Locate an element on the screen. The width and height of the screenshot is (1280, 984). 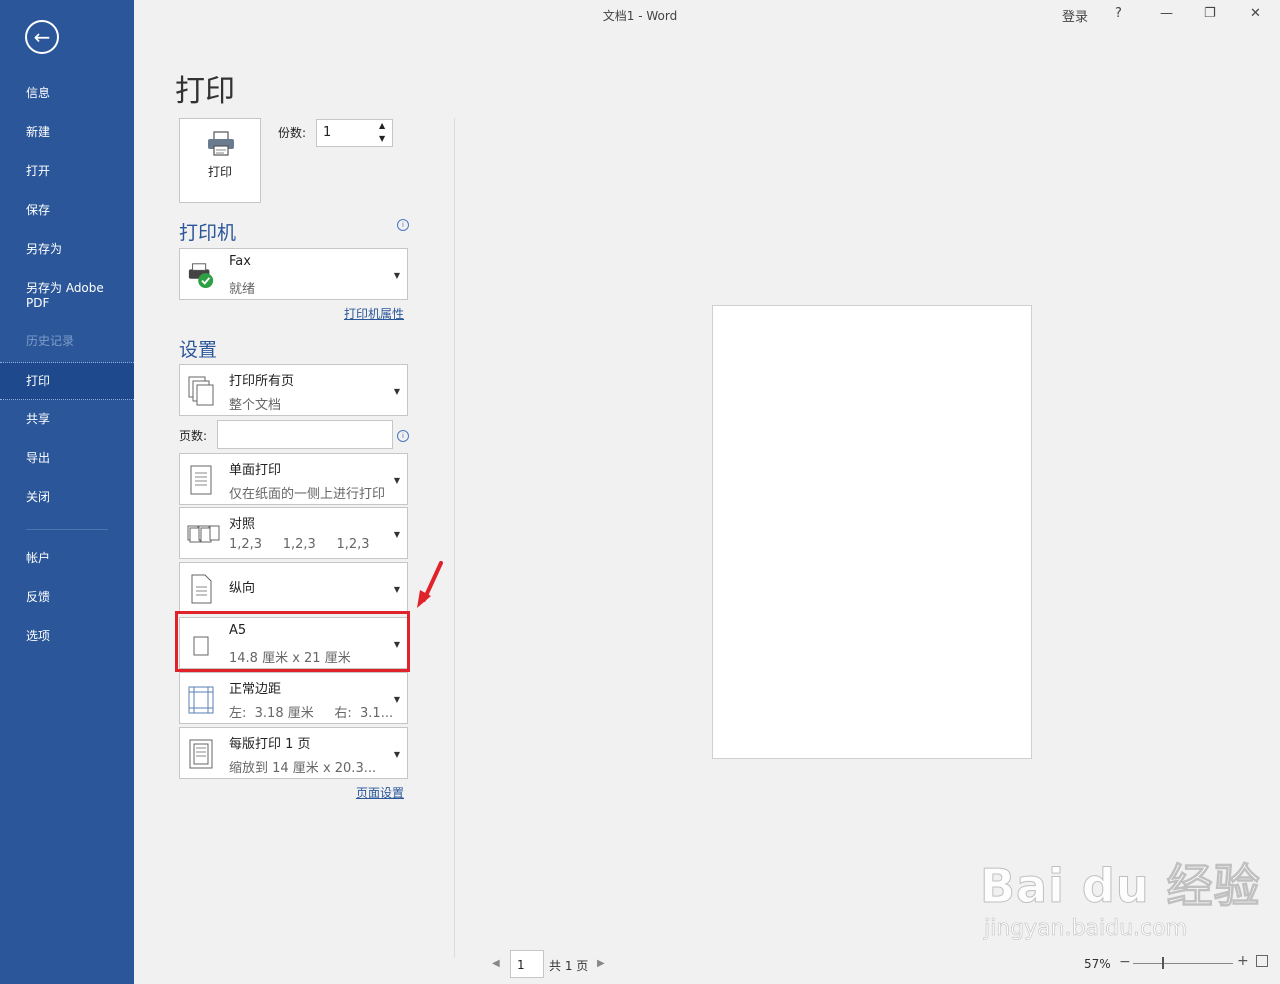
sidebar-item-save-as-pdf: 另存为 Adobe PDF is located at coordinates (67, 296).